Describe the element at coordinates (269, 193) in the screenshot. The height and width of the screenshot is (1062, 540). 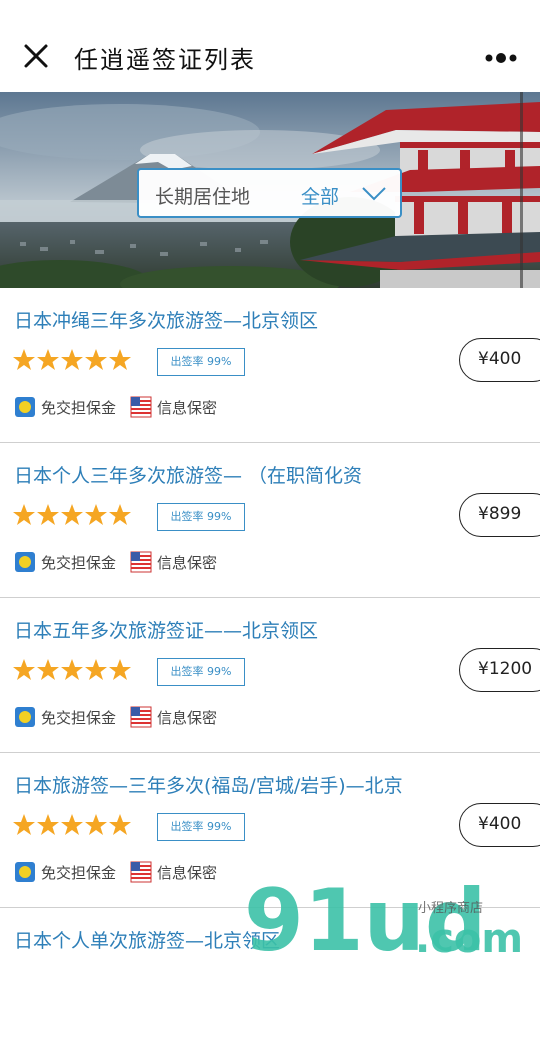
I see `residence-filter-dropdown: 长期居住地 全部` at that location.